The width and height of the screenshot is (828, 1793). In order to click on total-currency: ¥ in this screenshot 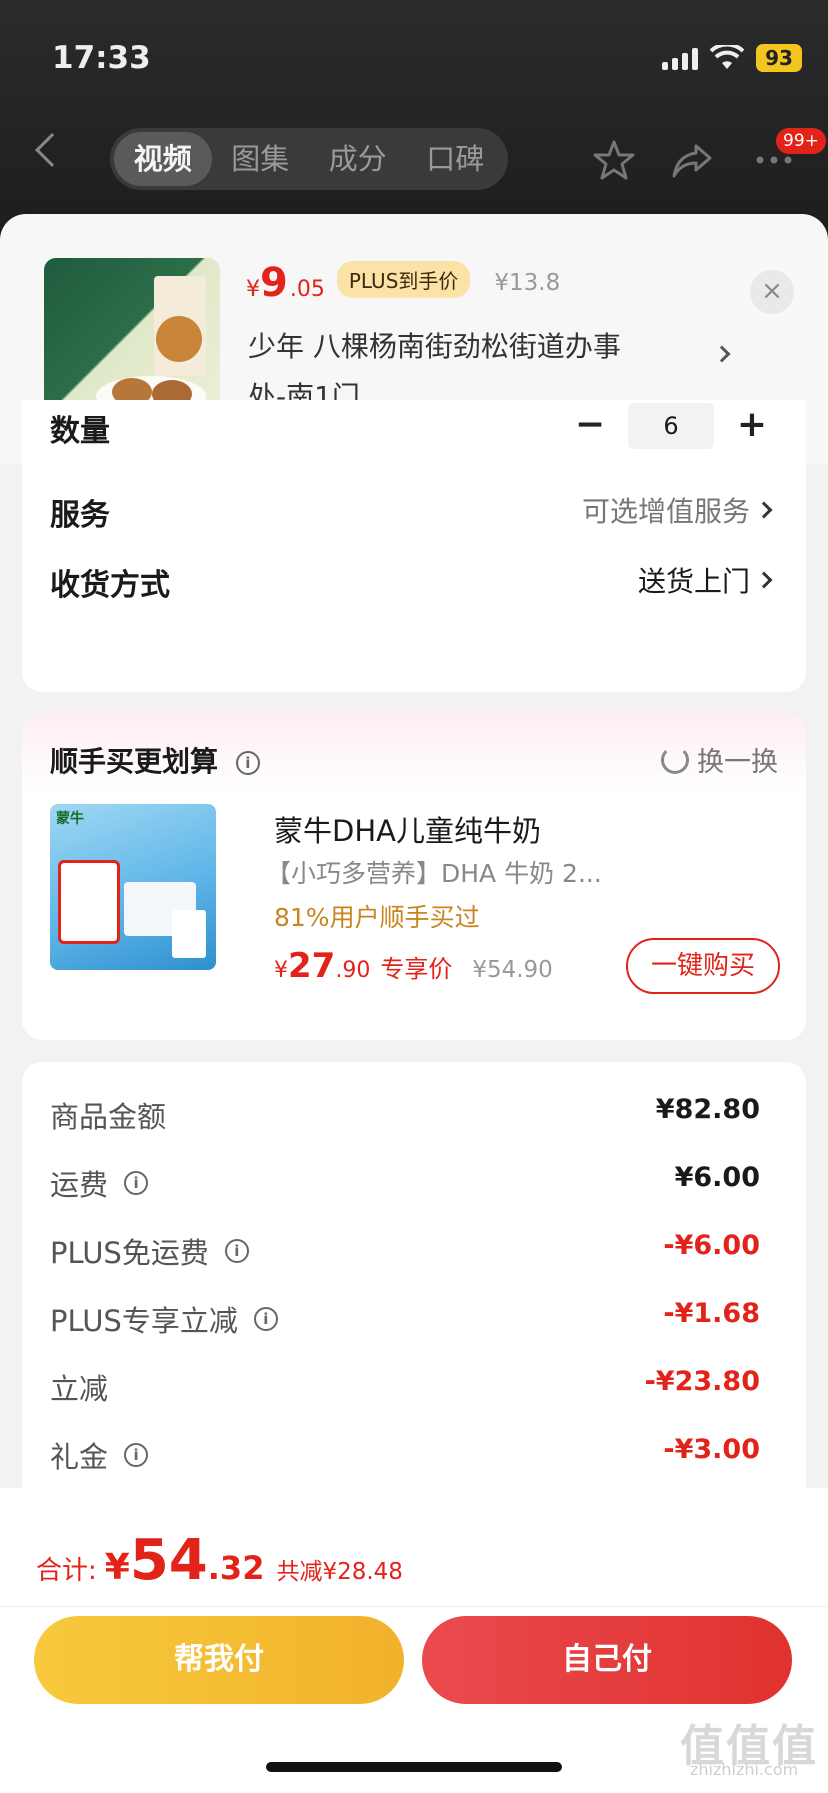, I will do `click(117, 1567)`.